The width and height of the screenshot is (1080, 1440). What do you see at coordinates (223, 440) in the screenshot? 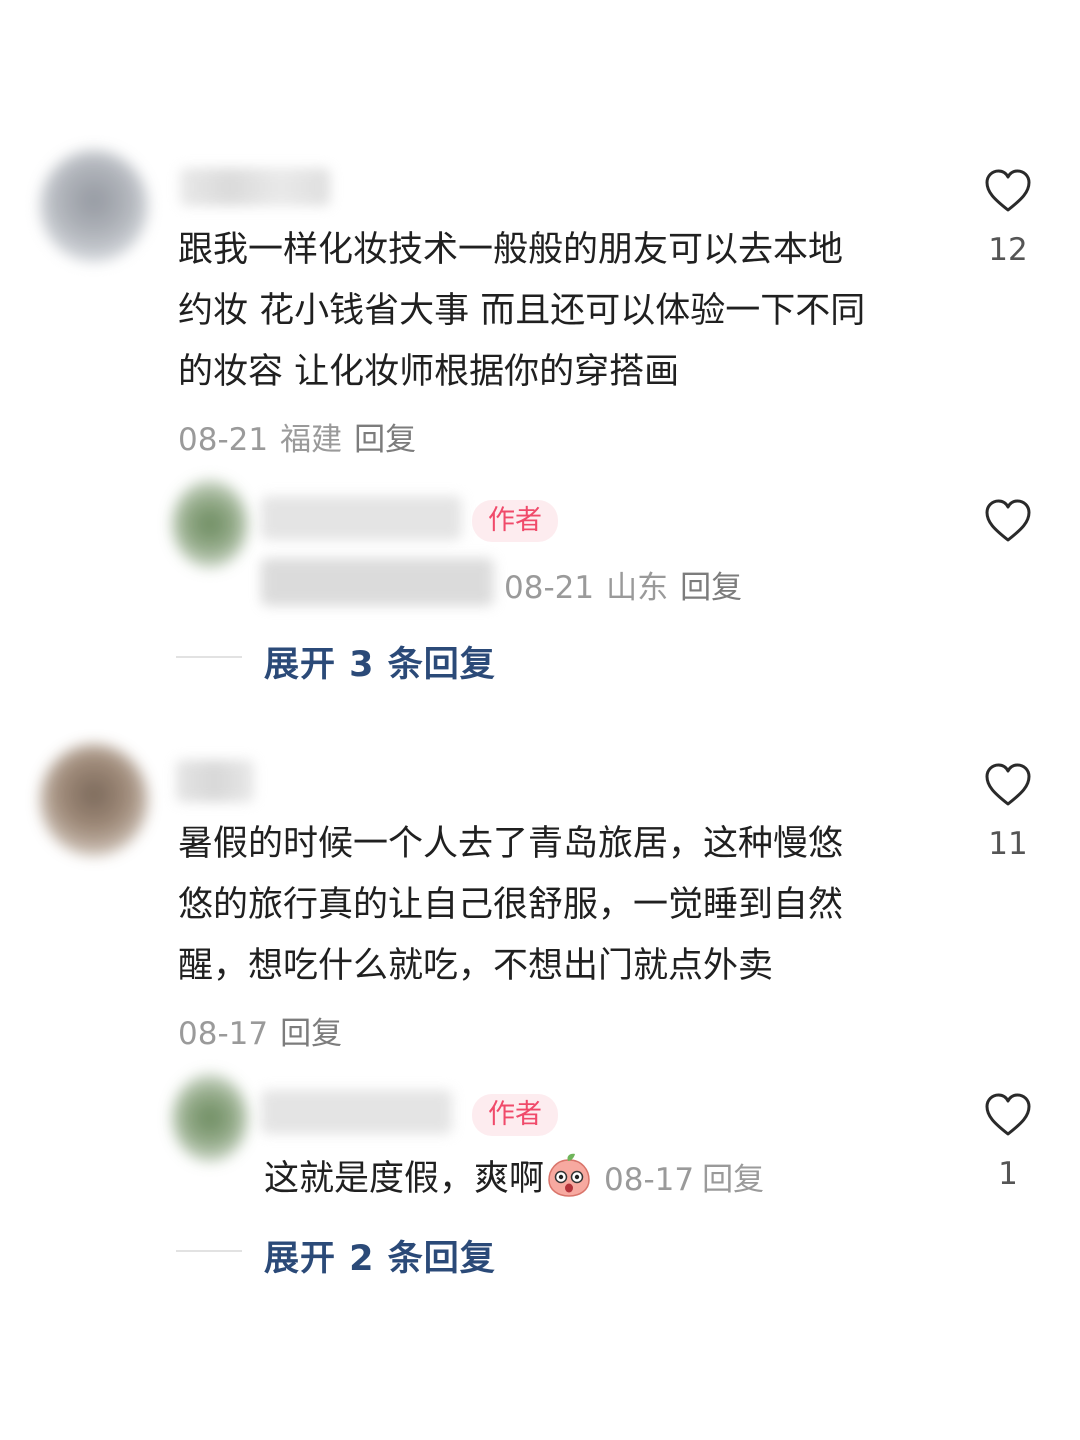
I see `comment-date: 08-21` at bounding box center [223, 440].